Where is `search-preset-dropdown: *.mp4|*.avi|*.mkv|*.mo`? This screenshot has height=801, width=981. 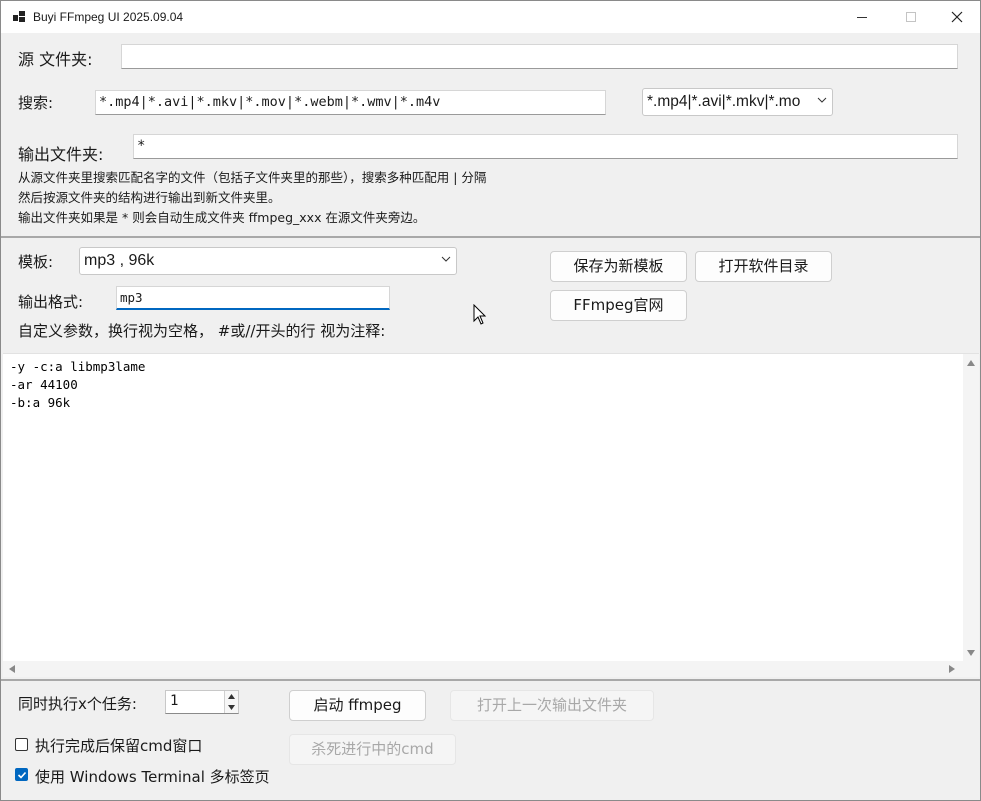
search-preset-dropdown: *.mp4|*.avi|*.mkv|*.mo is located at coordinates (737, 102).